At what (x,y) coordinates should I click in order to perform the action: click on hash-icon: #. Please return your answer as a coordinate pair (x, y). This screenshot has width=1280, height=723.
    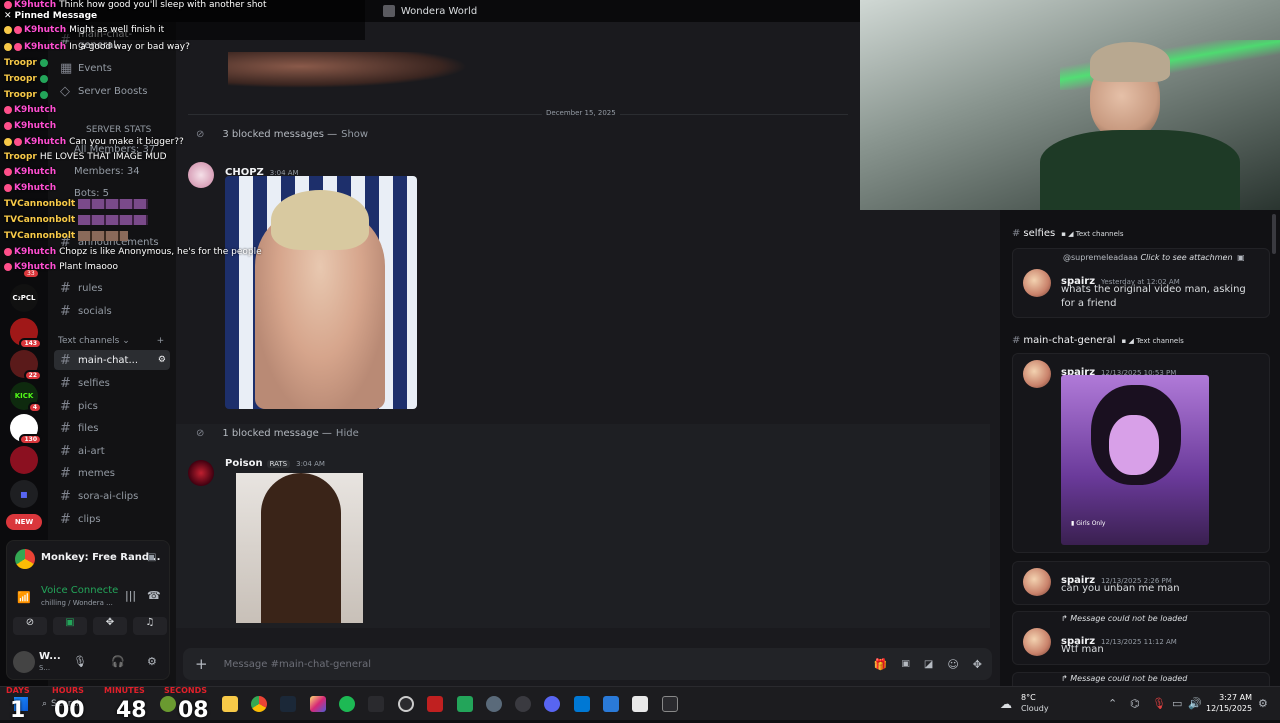
    Looking at the image, I should click on (65, 383).